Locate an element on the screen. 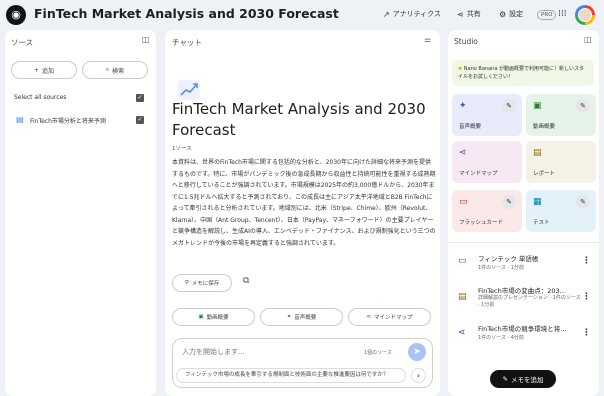 Image resolution: width=604 pixels, height=396 pixels. settings-button: ⚙ 設定 is located at coordinates (511, 14).